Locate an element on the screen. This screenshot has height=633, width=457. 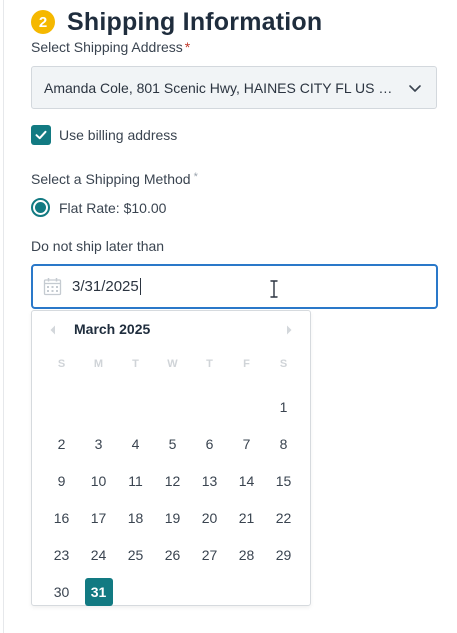
calendar-day-number: 7 is located at coordinates (246, 443).